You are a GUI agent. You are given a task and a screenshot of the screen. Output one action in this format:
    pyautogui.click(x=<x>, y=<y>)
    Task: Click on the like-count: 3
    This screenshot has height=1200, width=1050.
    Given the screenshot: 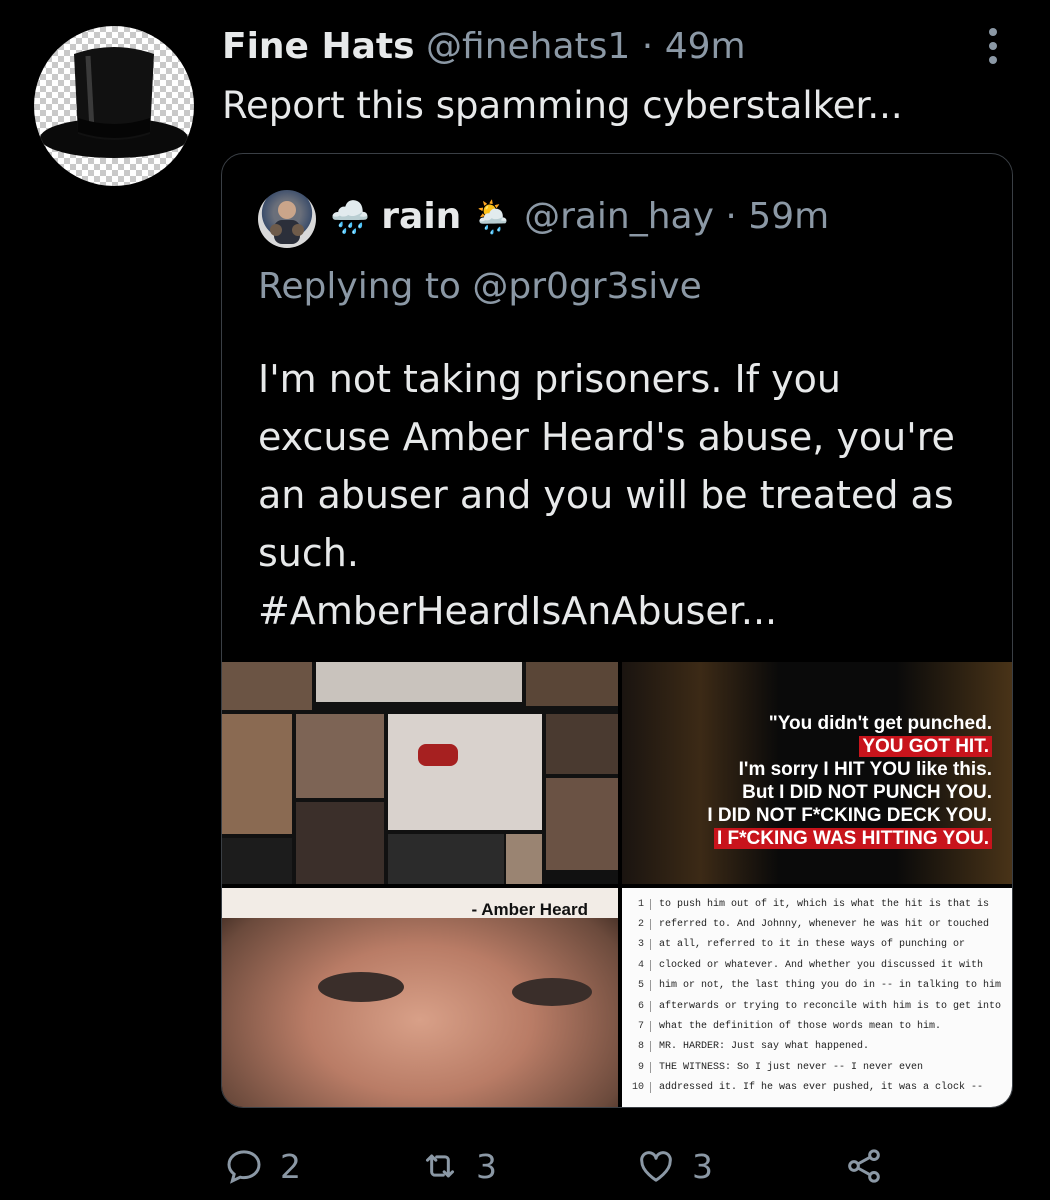 What is the action you would take?
    pyautogui.click(x=702, y=1166)
    